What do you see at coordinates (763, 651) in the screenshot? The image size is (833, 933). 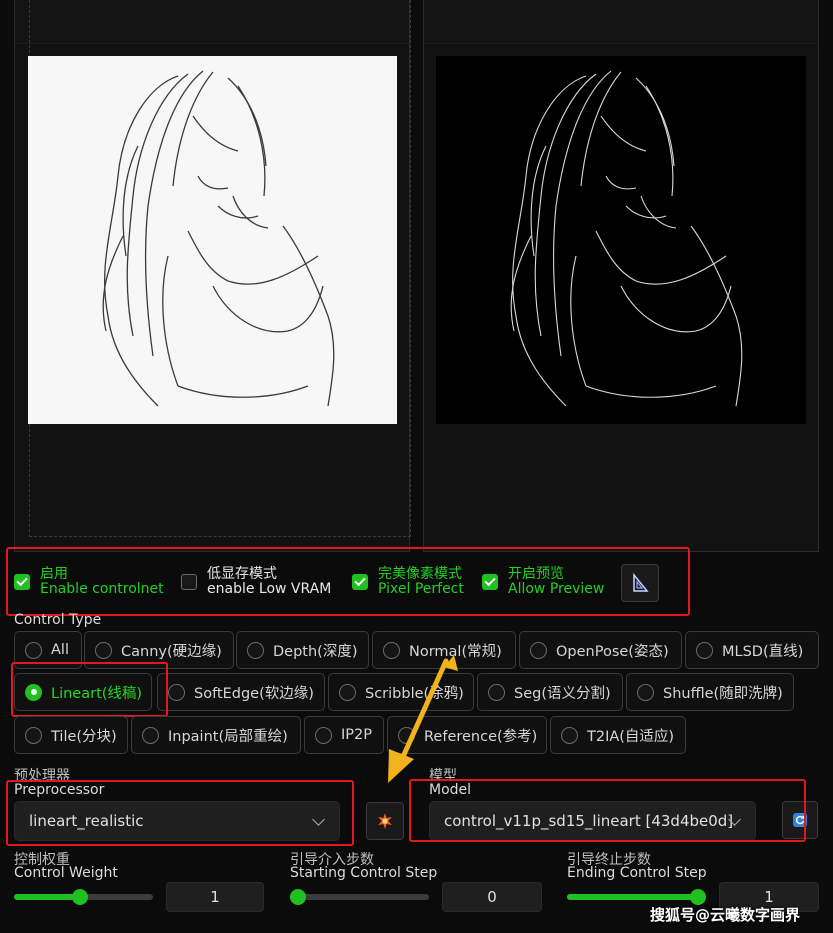 I see `option-label: MLSD(直线)` at bounding box center [763, 651].